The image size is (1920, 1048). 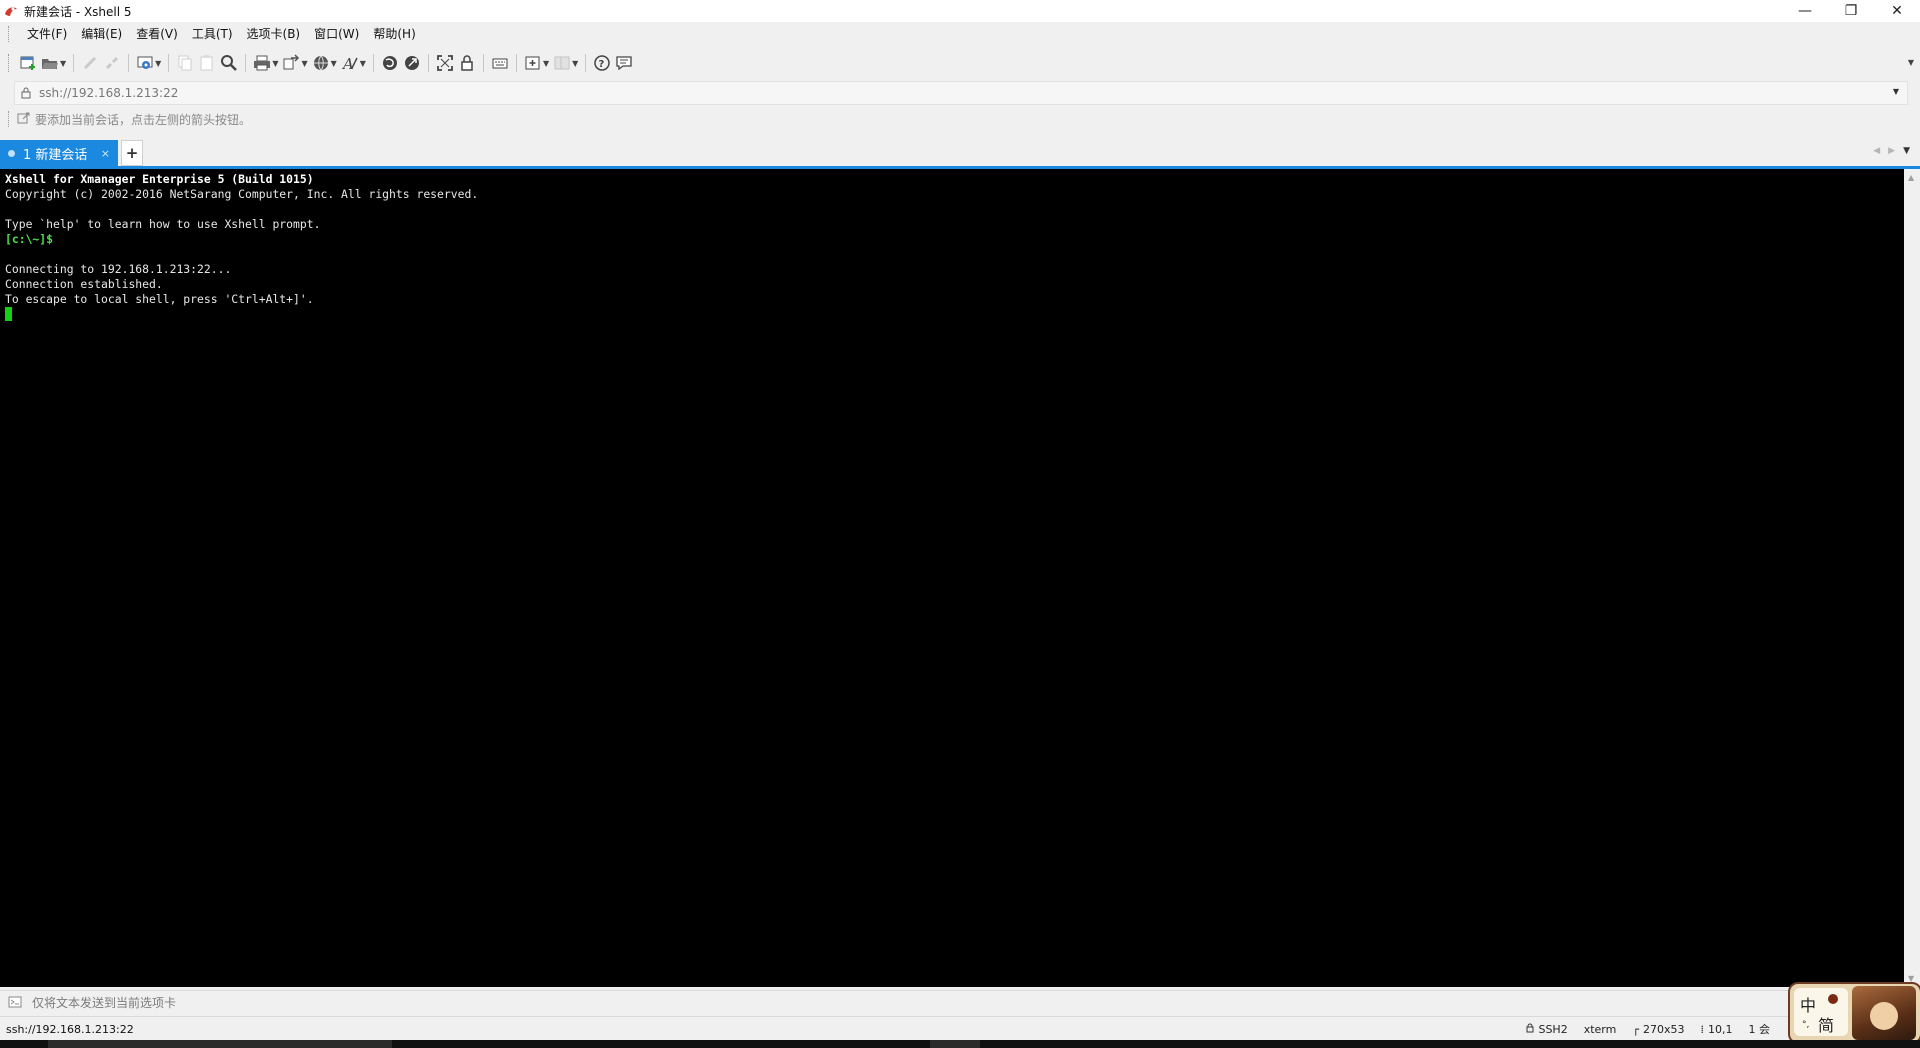 I want to click on status-protocol: SSH2, so click(x=1547, y=1029).